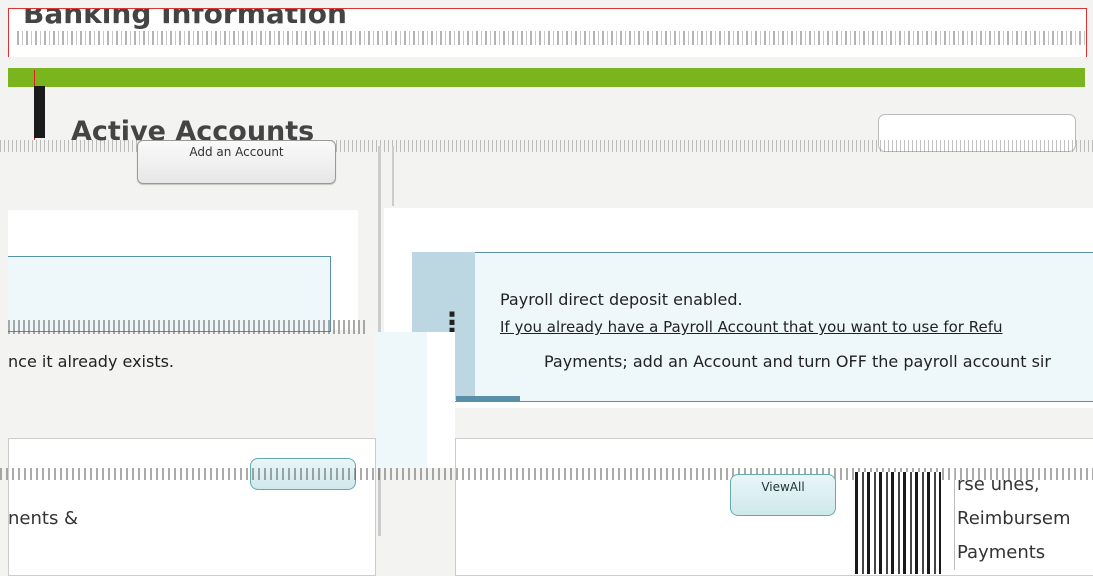  What do you see at coordinates (488, 398) in the screenshot?
I see `info-progress-bar` at bounding box center [488, 398].